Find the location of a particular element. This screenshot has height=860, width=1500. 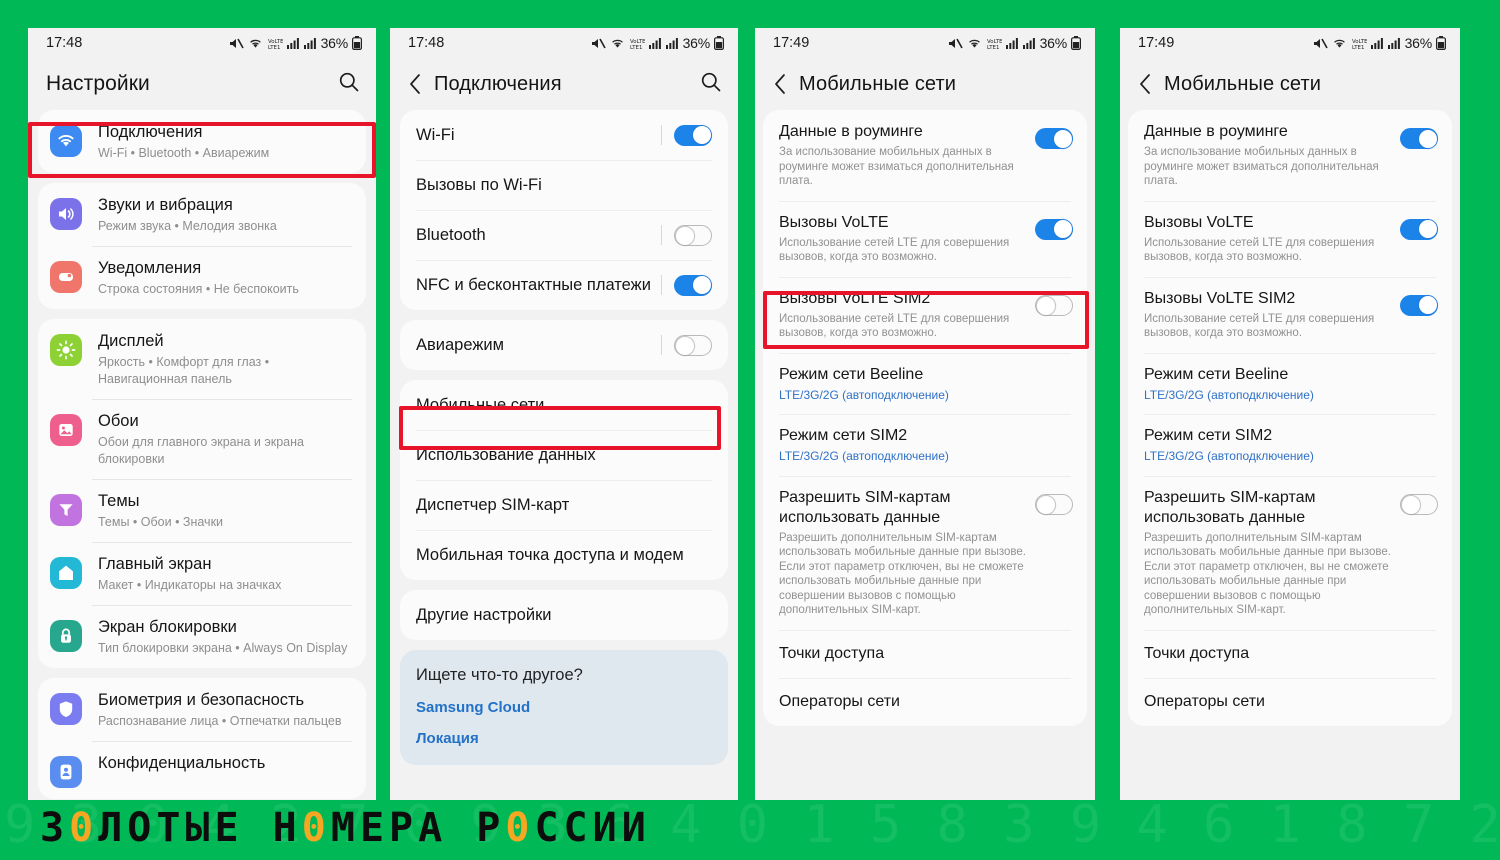

list-item-text: Точки доступа is located at coordinates (925, 654).